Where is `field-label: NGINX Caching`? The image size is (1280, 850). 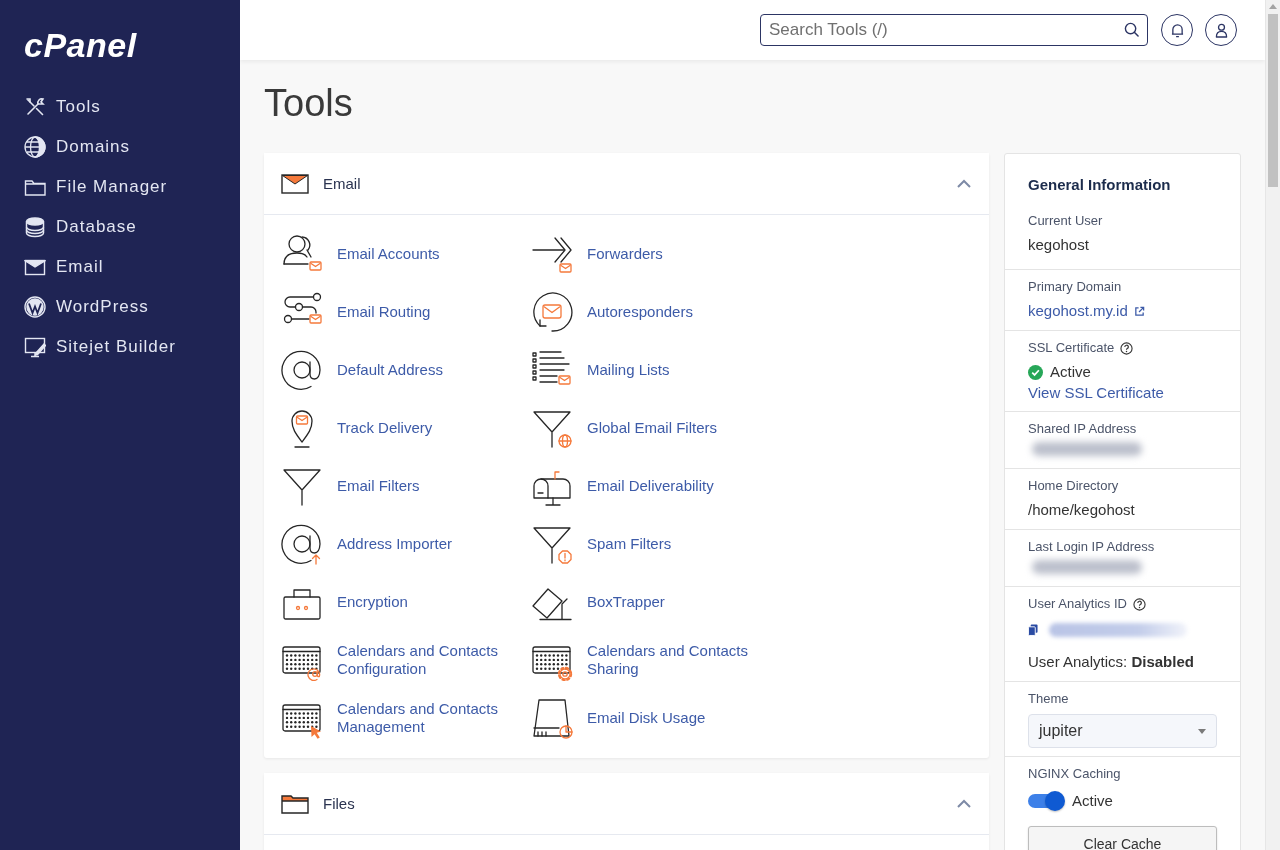 field-label: NGINX Caching is located at coordinates (1074, 774).